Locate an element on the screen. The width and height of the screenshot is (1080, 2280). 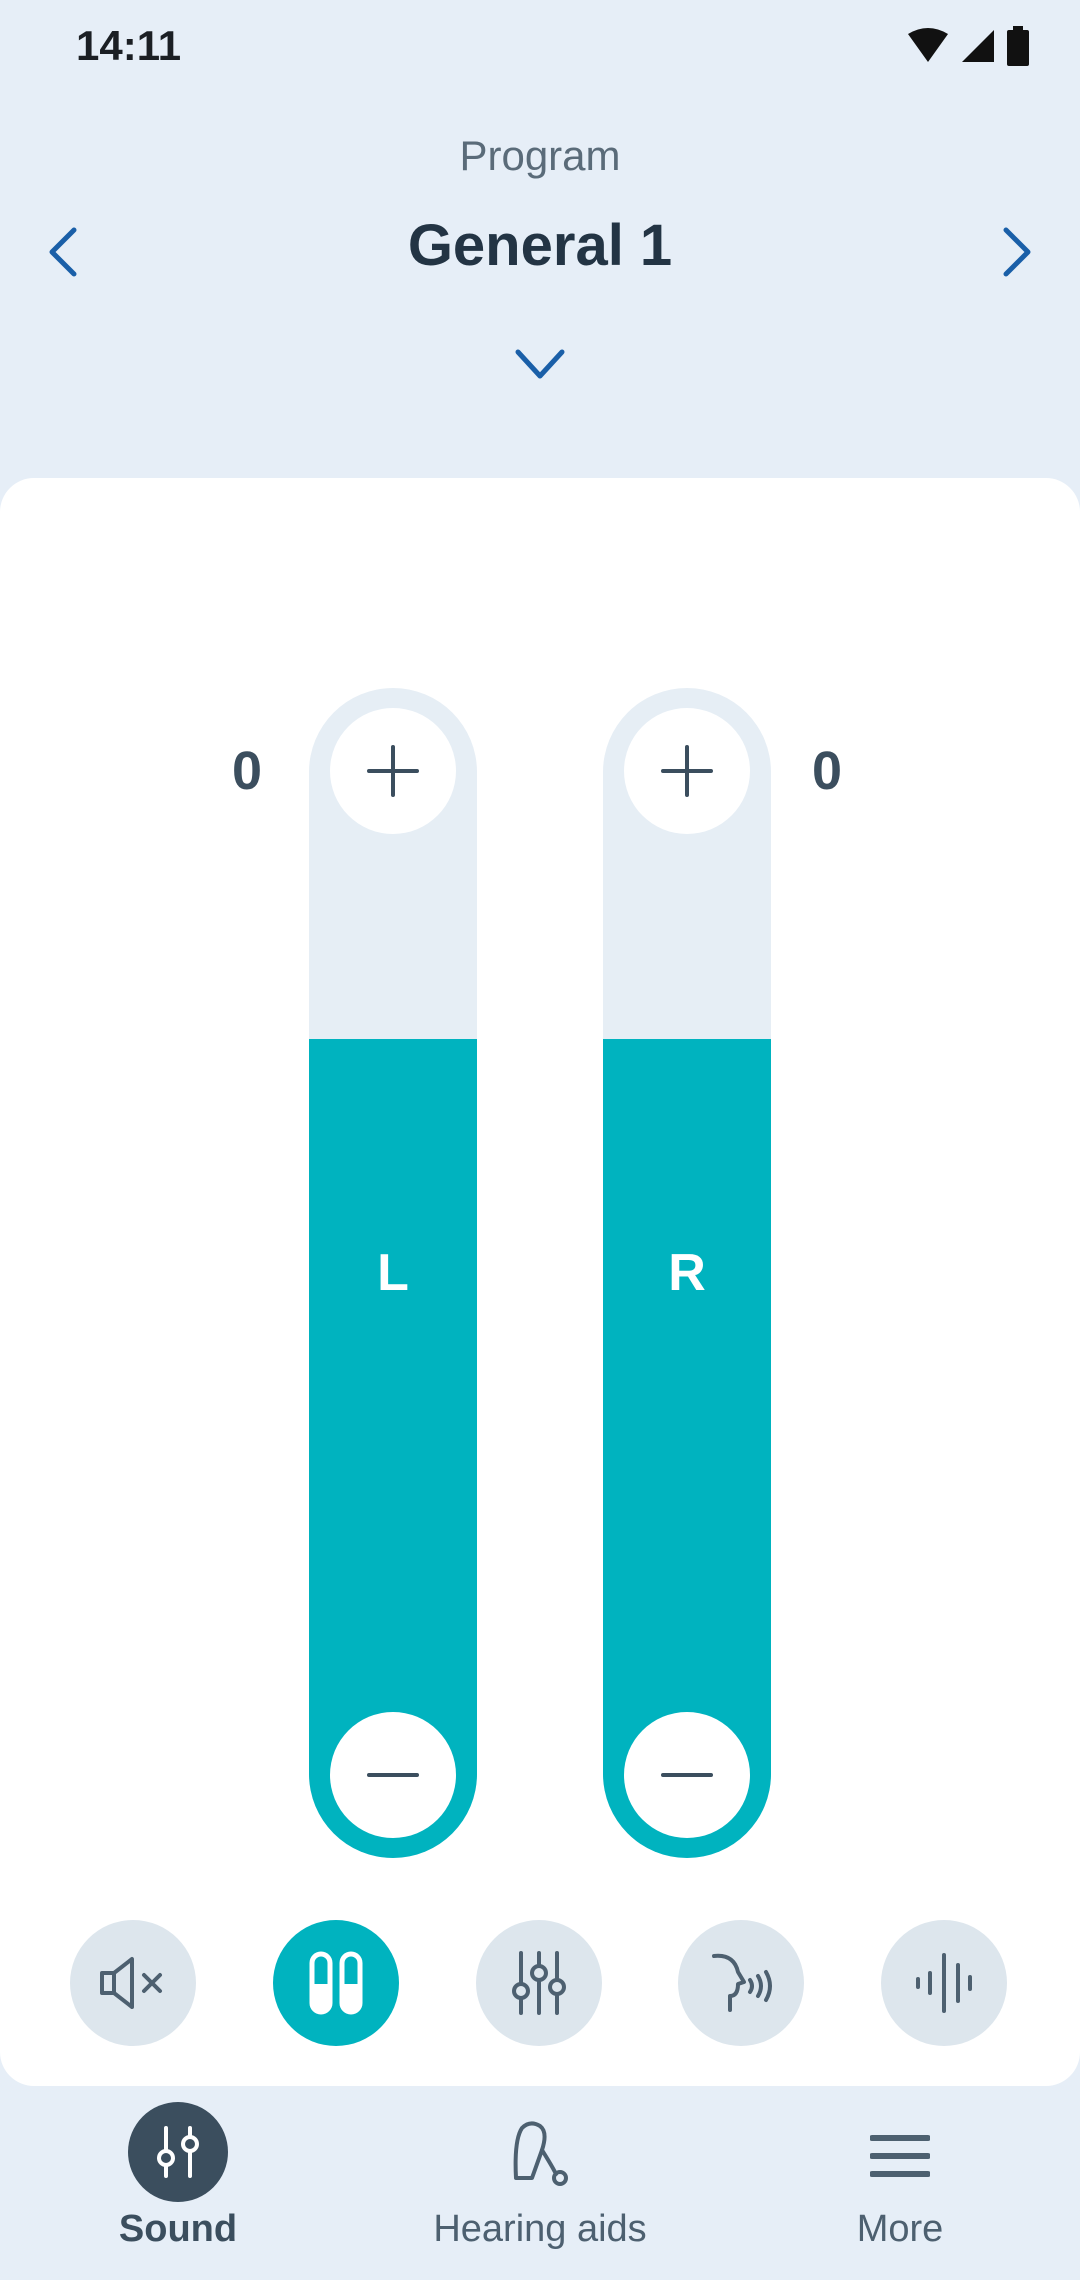
split-volume-icon is located at coordinates (336, 1983).